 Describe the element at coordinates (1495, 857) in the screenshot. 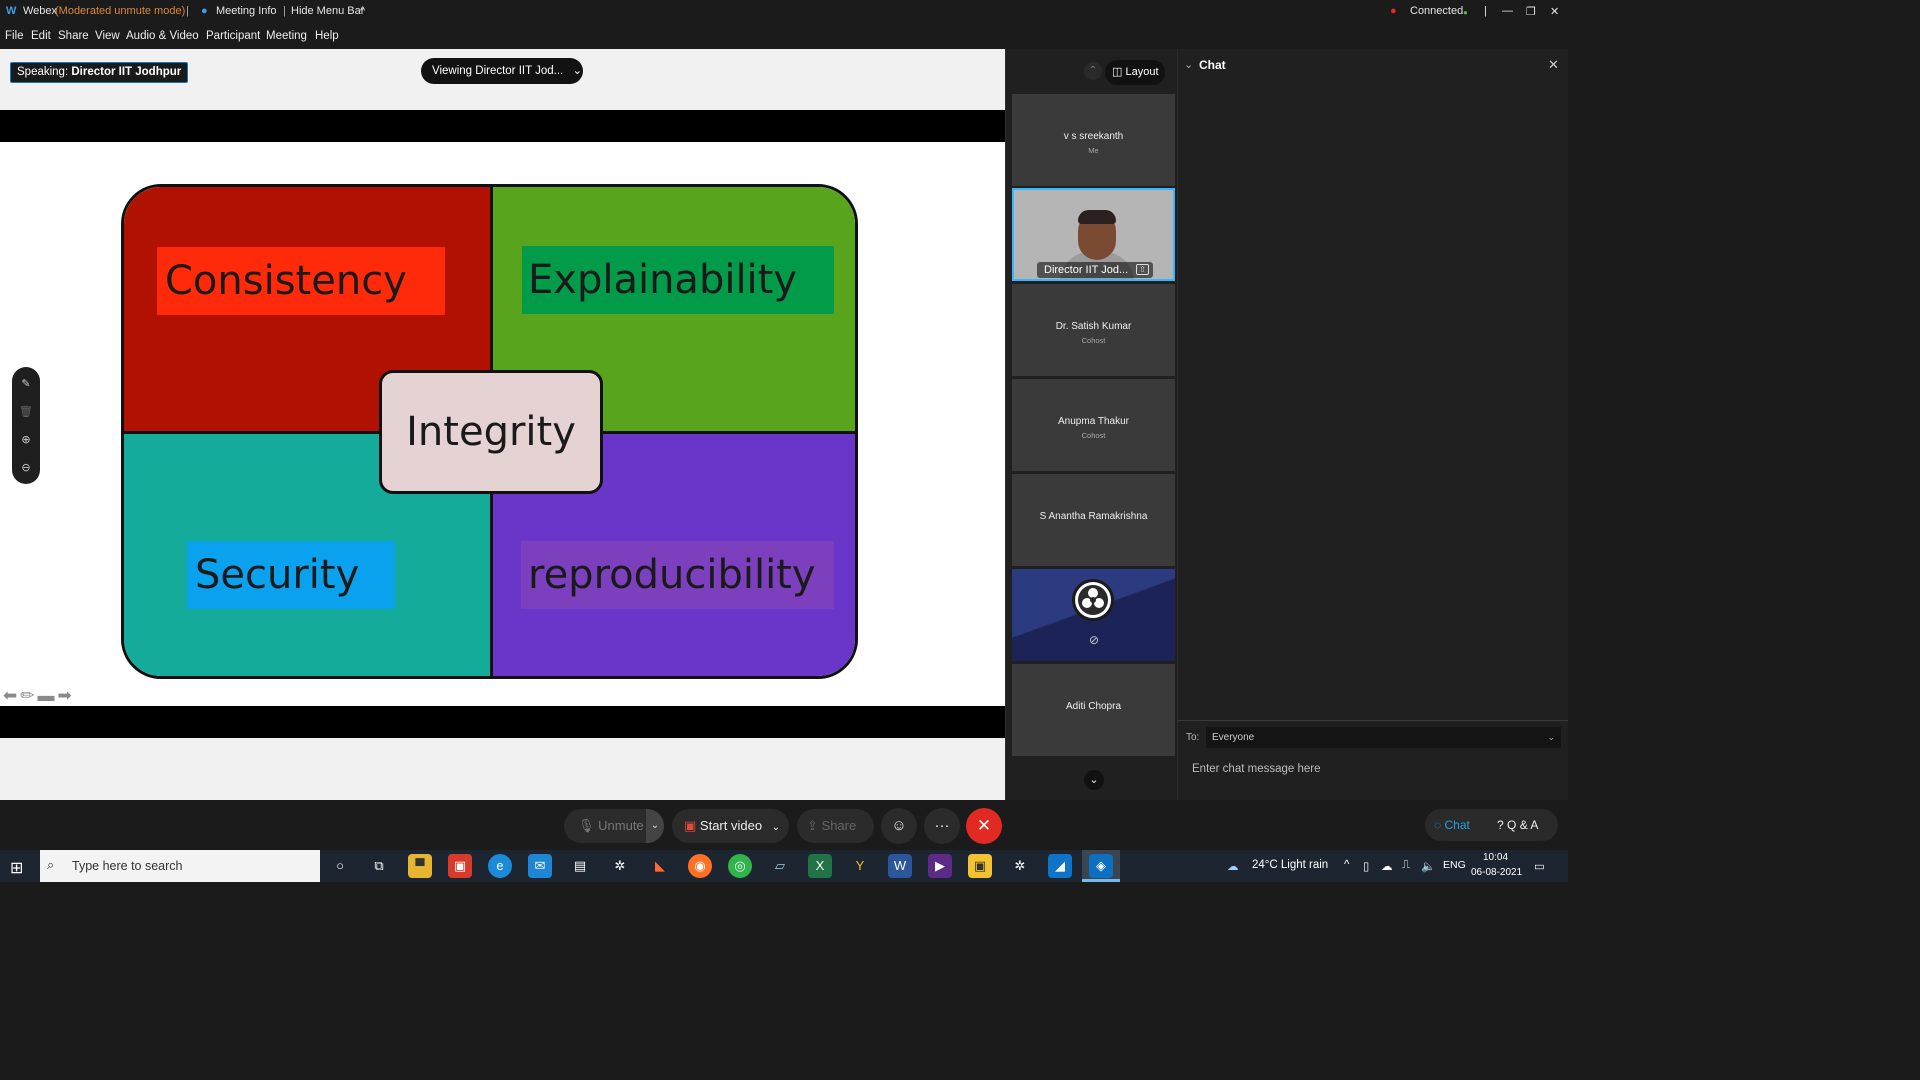

I see `clock-time: 10:04` at that location.